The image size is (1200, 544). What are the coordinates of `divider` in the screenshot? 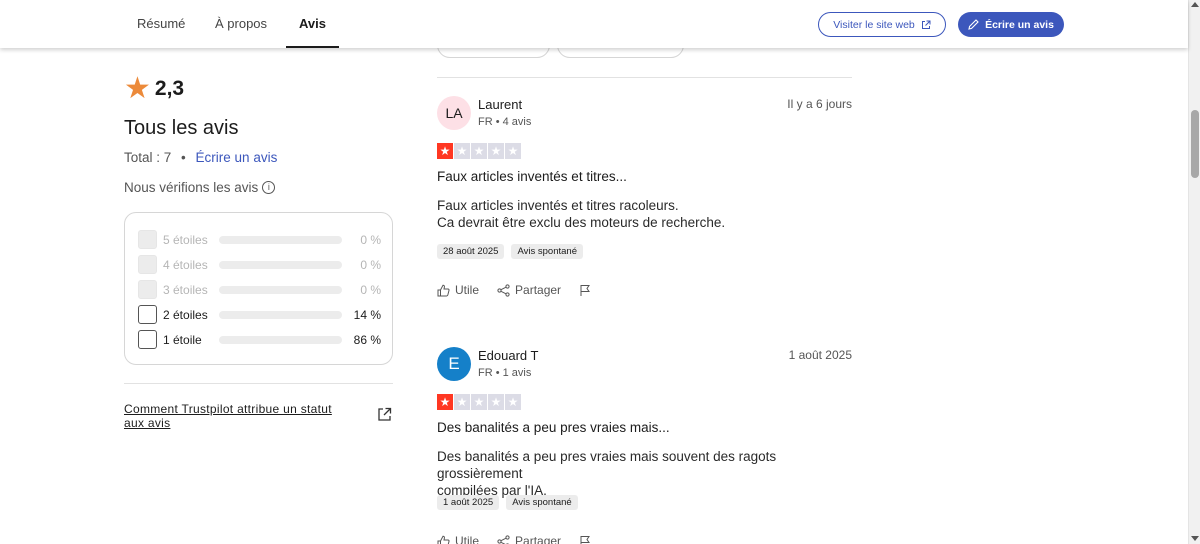 It's located at (644, 77).